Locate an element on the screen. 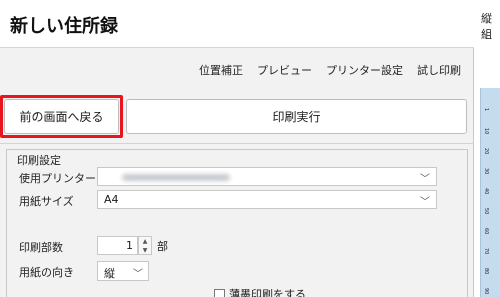 Image resolution: width=500 pixels, height=297 pixels. ruler-tick-label: 80 is located at coordinates (486, 271).